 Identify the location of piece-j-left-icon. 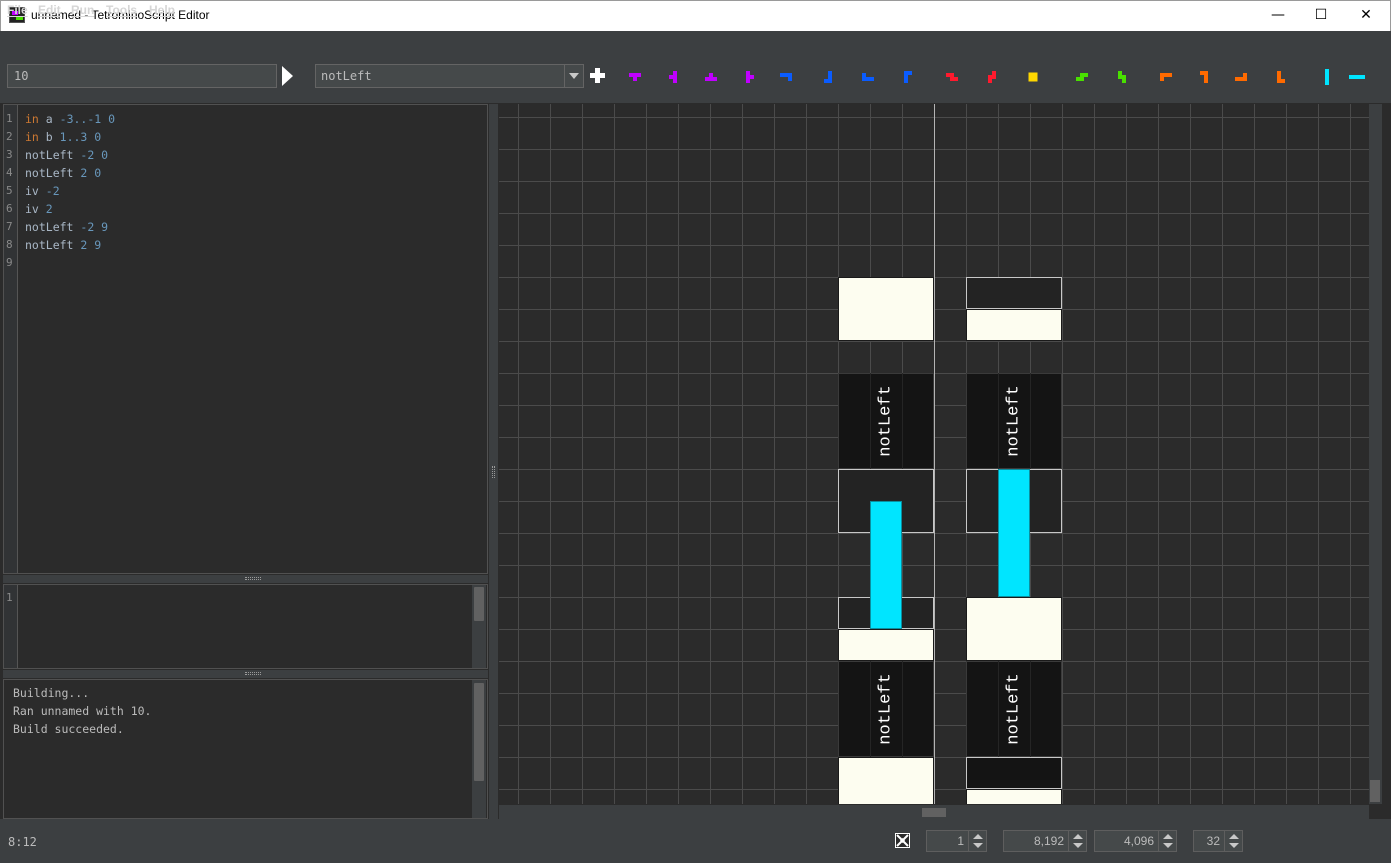
(828, 77).